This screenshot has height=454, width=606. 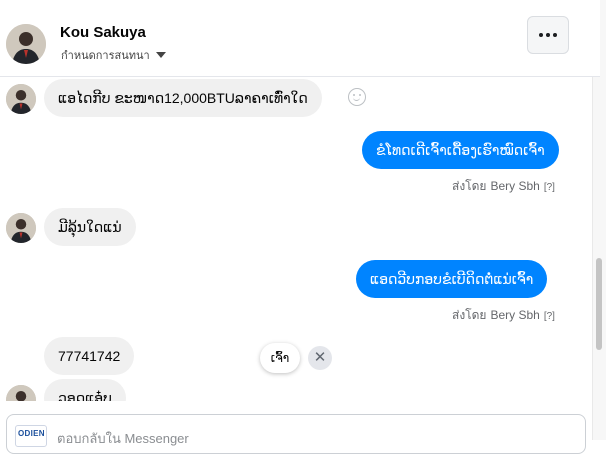 I want to click on contact-name: Kou Sakuya, so click(x=103, y=32).